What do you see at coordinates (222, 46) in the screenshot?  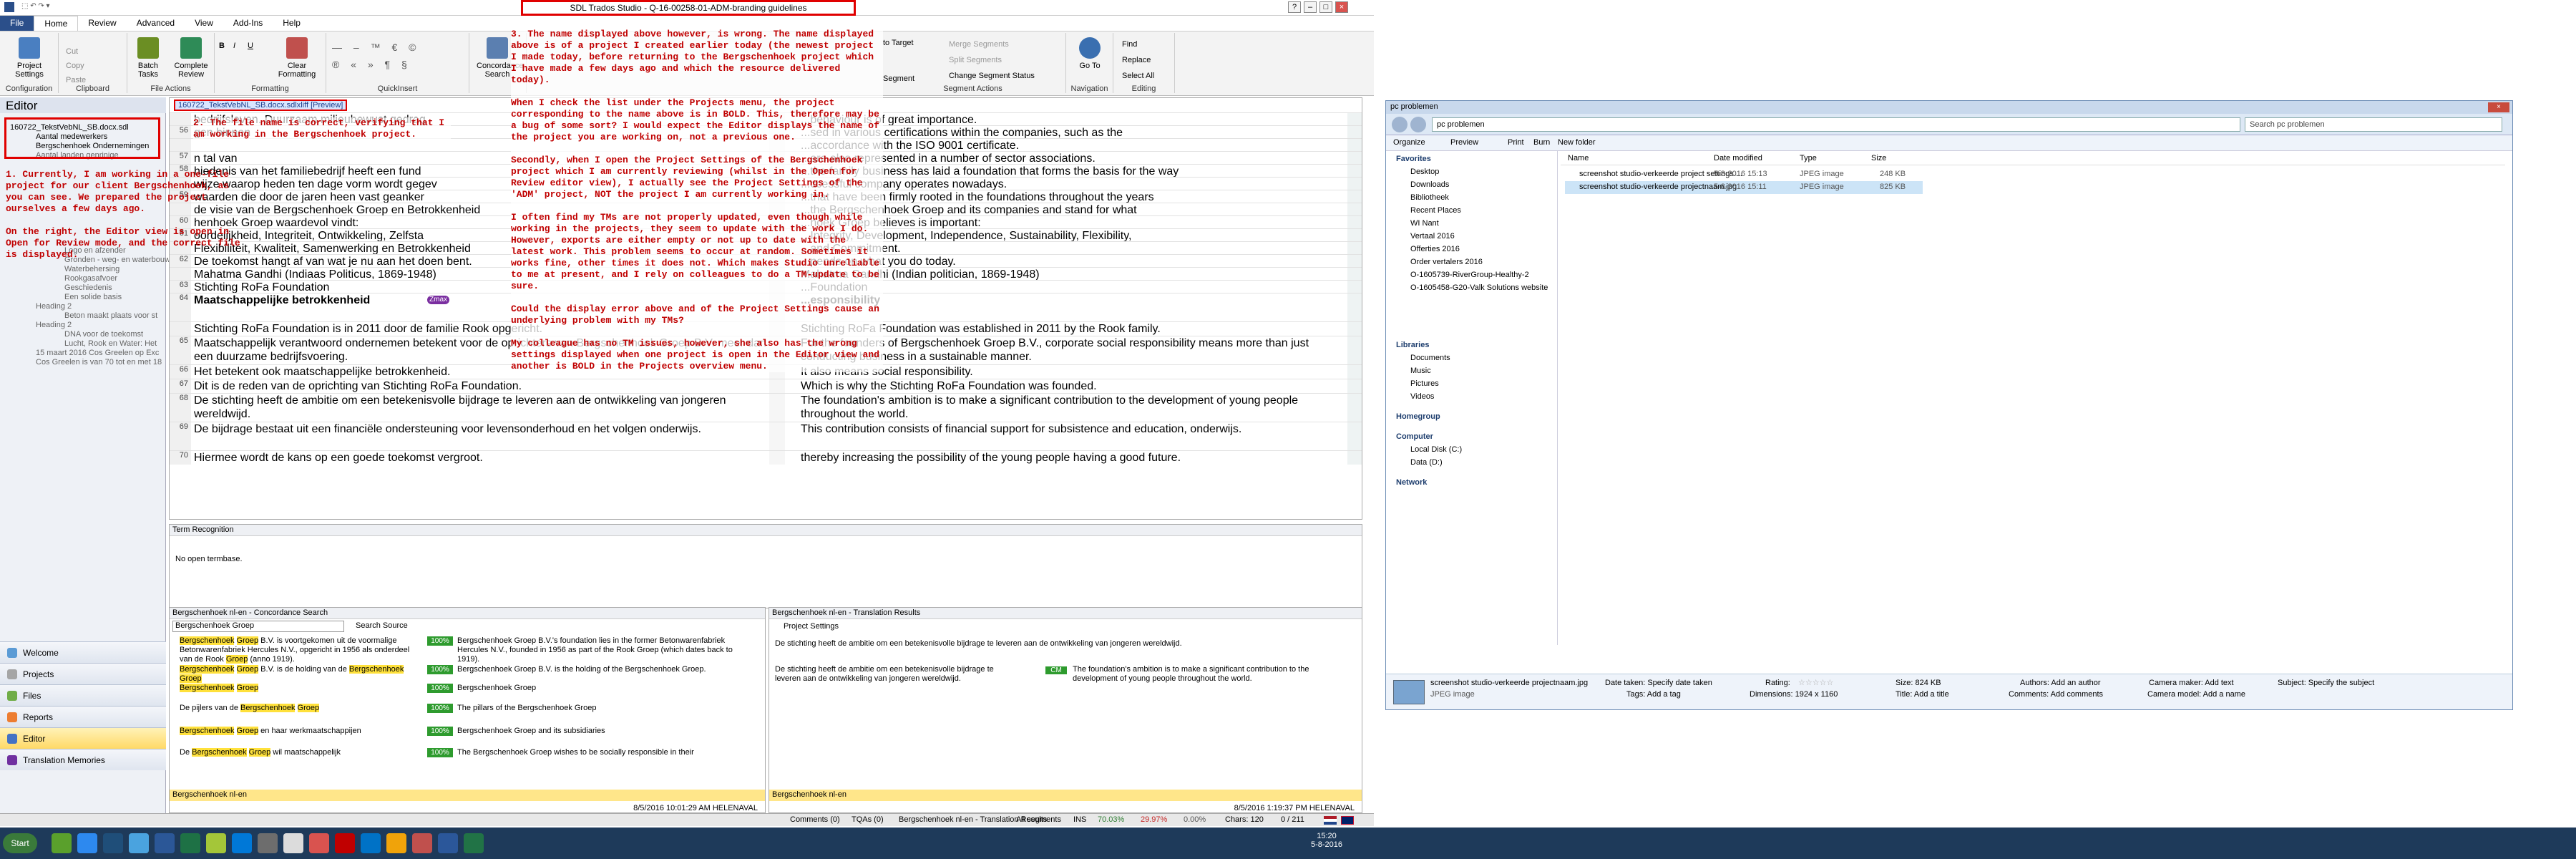 I see `bold-button: B` at bounding box center [222, 46].